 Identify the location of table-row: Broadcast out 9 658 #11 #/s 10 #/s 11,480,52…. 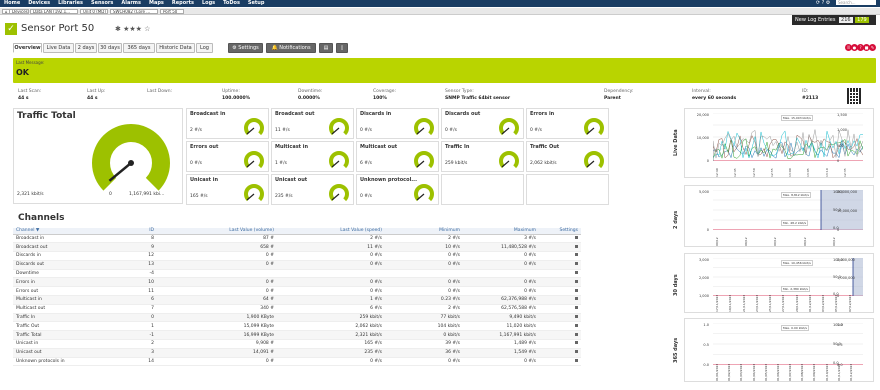
(297, 247).